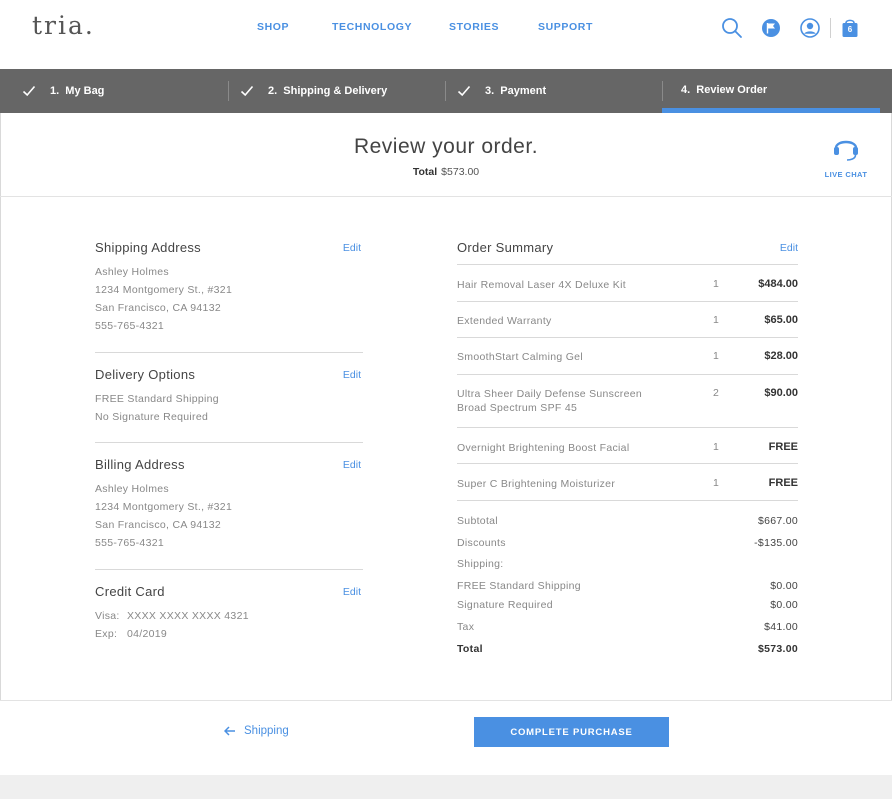 This screenshot has width=892, height=799. I want to click on live-chat-button: LIVE CHAT, so click(846, 156).